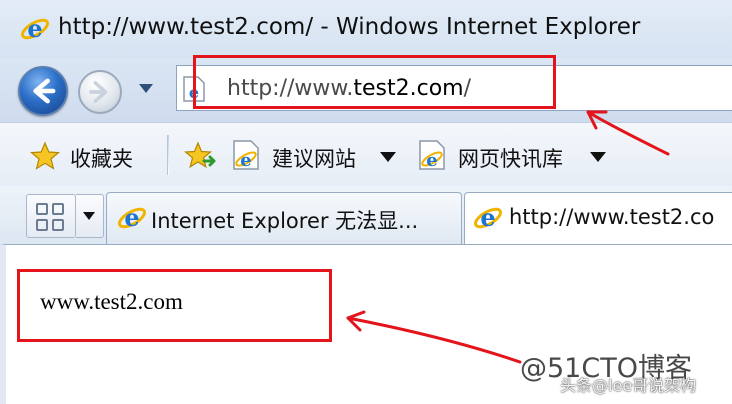 Image resolution: width=732 pixels, height=404 pixels. I want to click on back-button, so click(43, 91).